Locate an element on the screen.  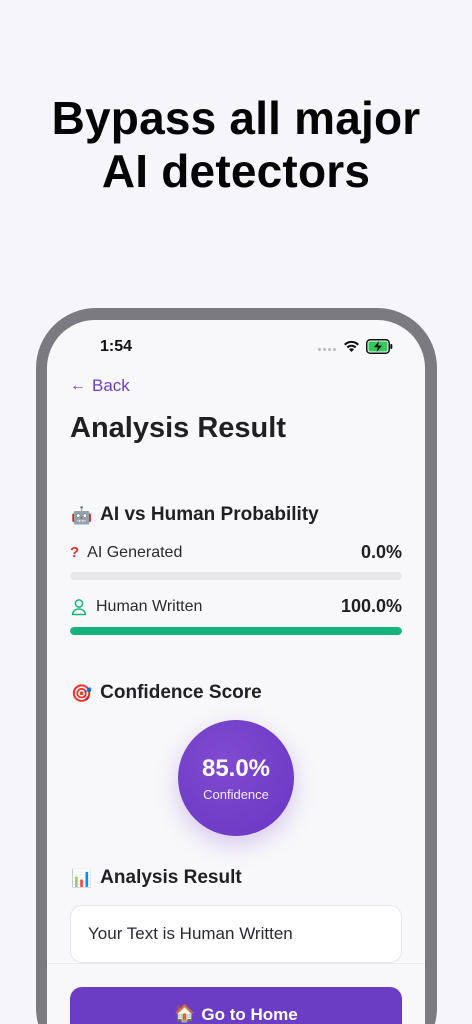
ai-generated-row: ? AI Generated 0.0% is located at coordinates (236, 552).